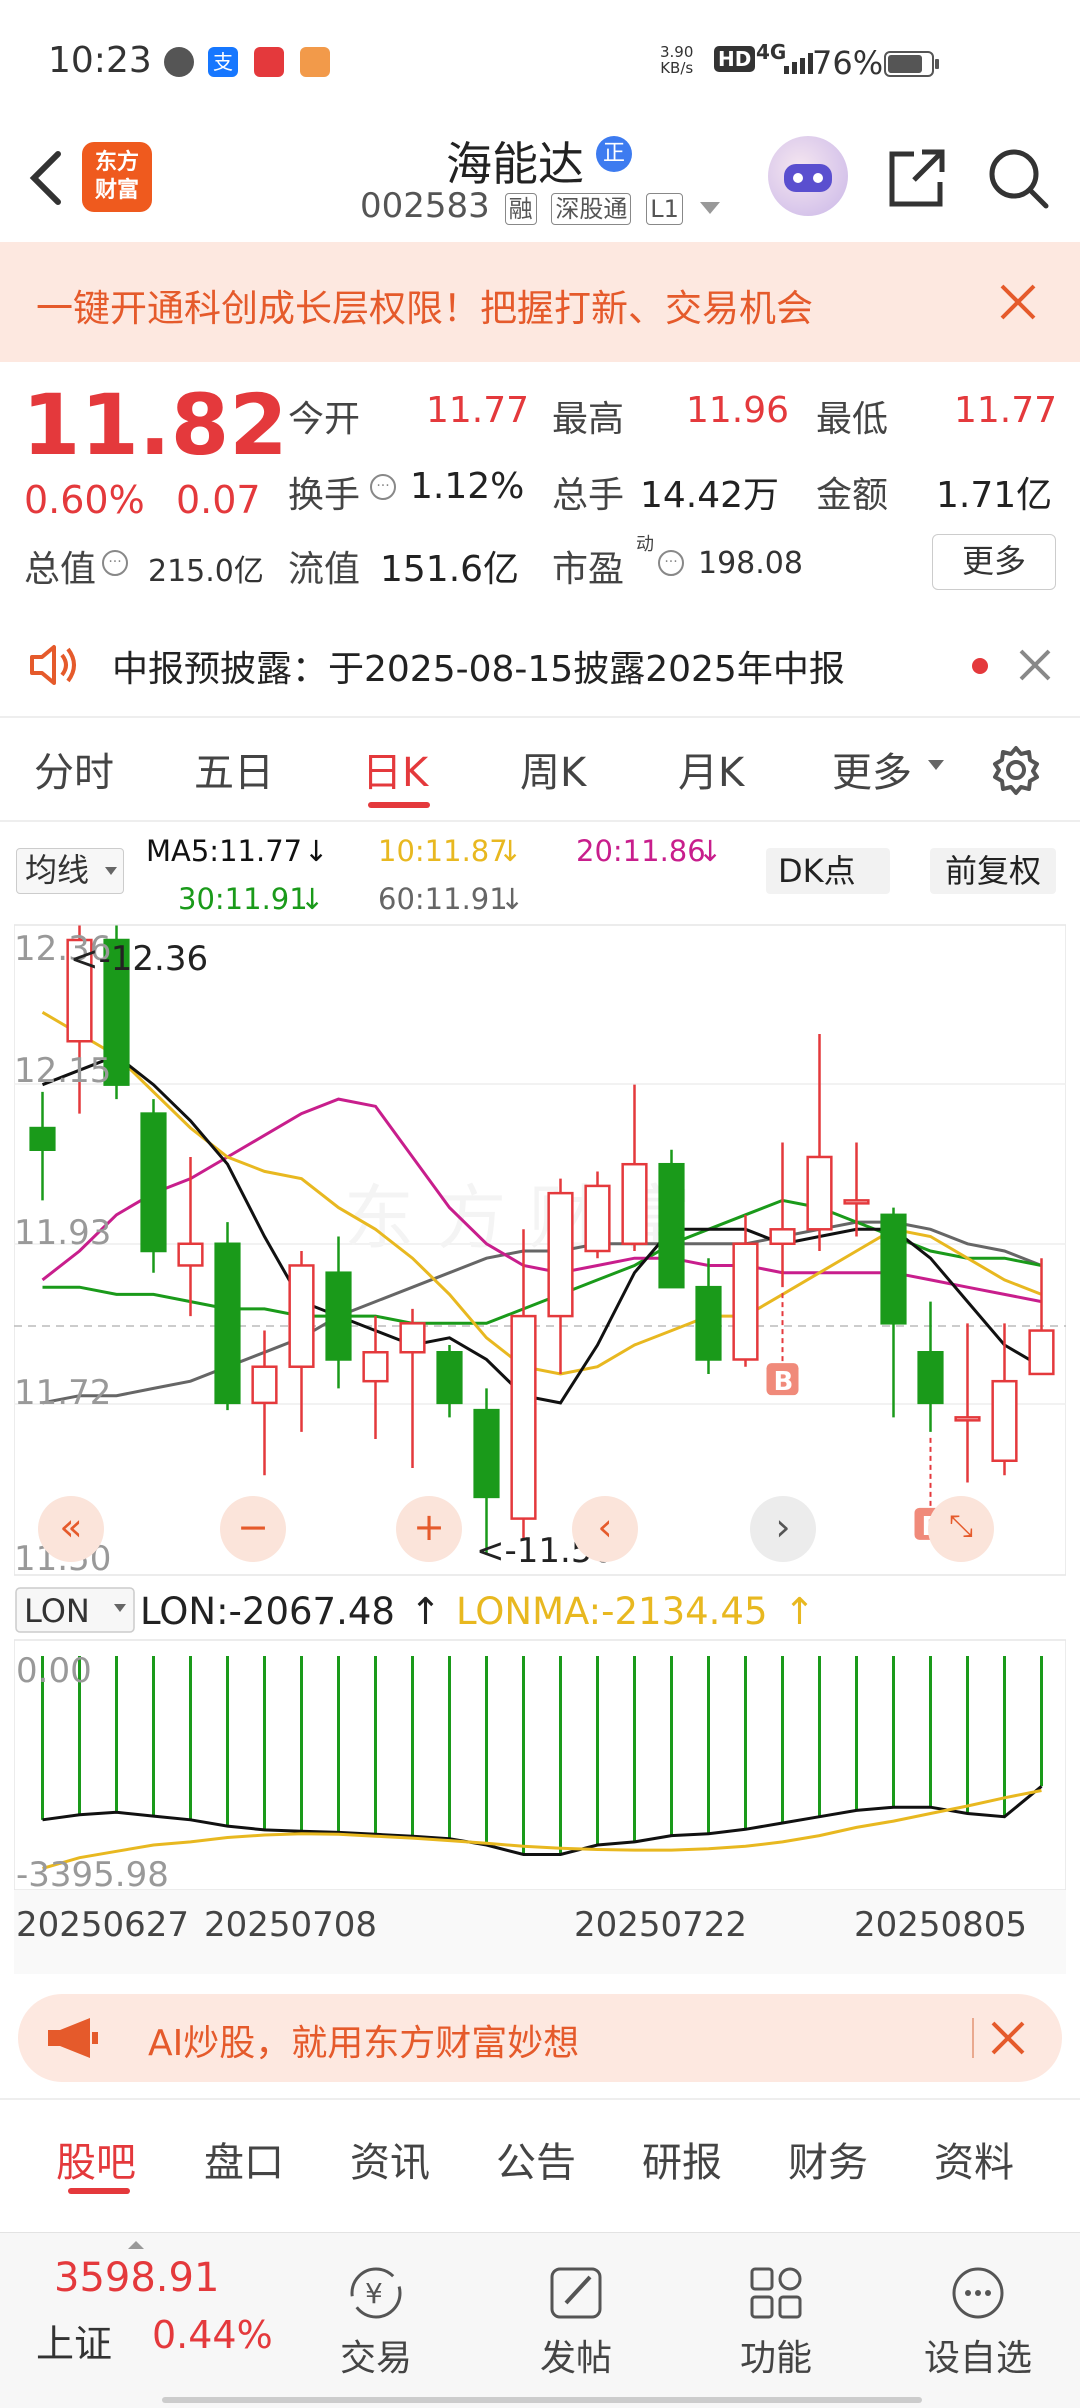 The image size is (1080, 2408). Describe the element at coordinates (324, 495) in the screenshot. I see `turnover-label: 换手` at that location.